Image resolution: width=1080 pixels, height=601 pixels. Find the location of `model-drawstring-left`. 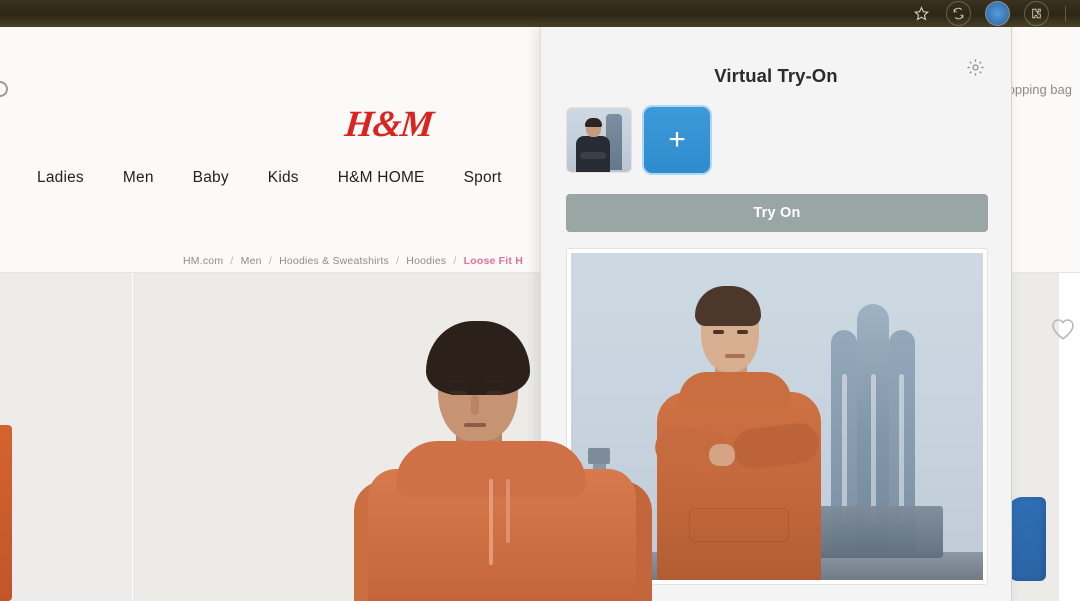

model-drawstring-left is located at coordinates (491, 522).